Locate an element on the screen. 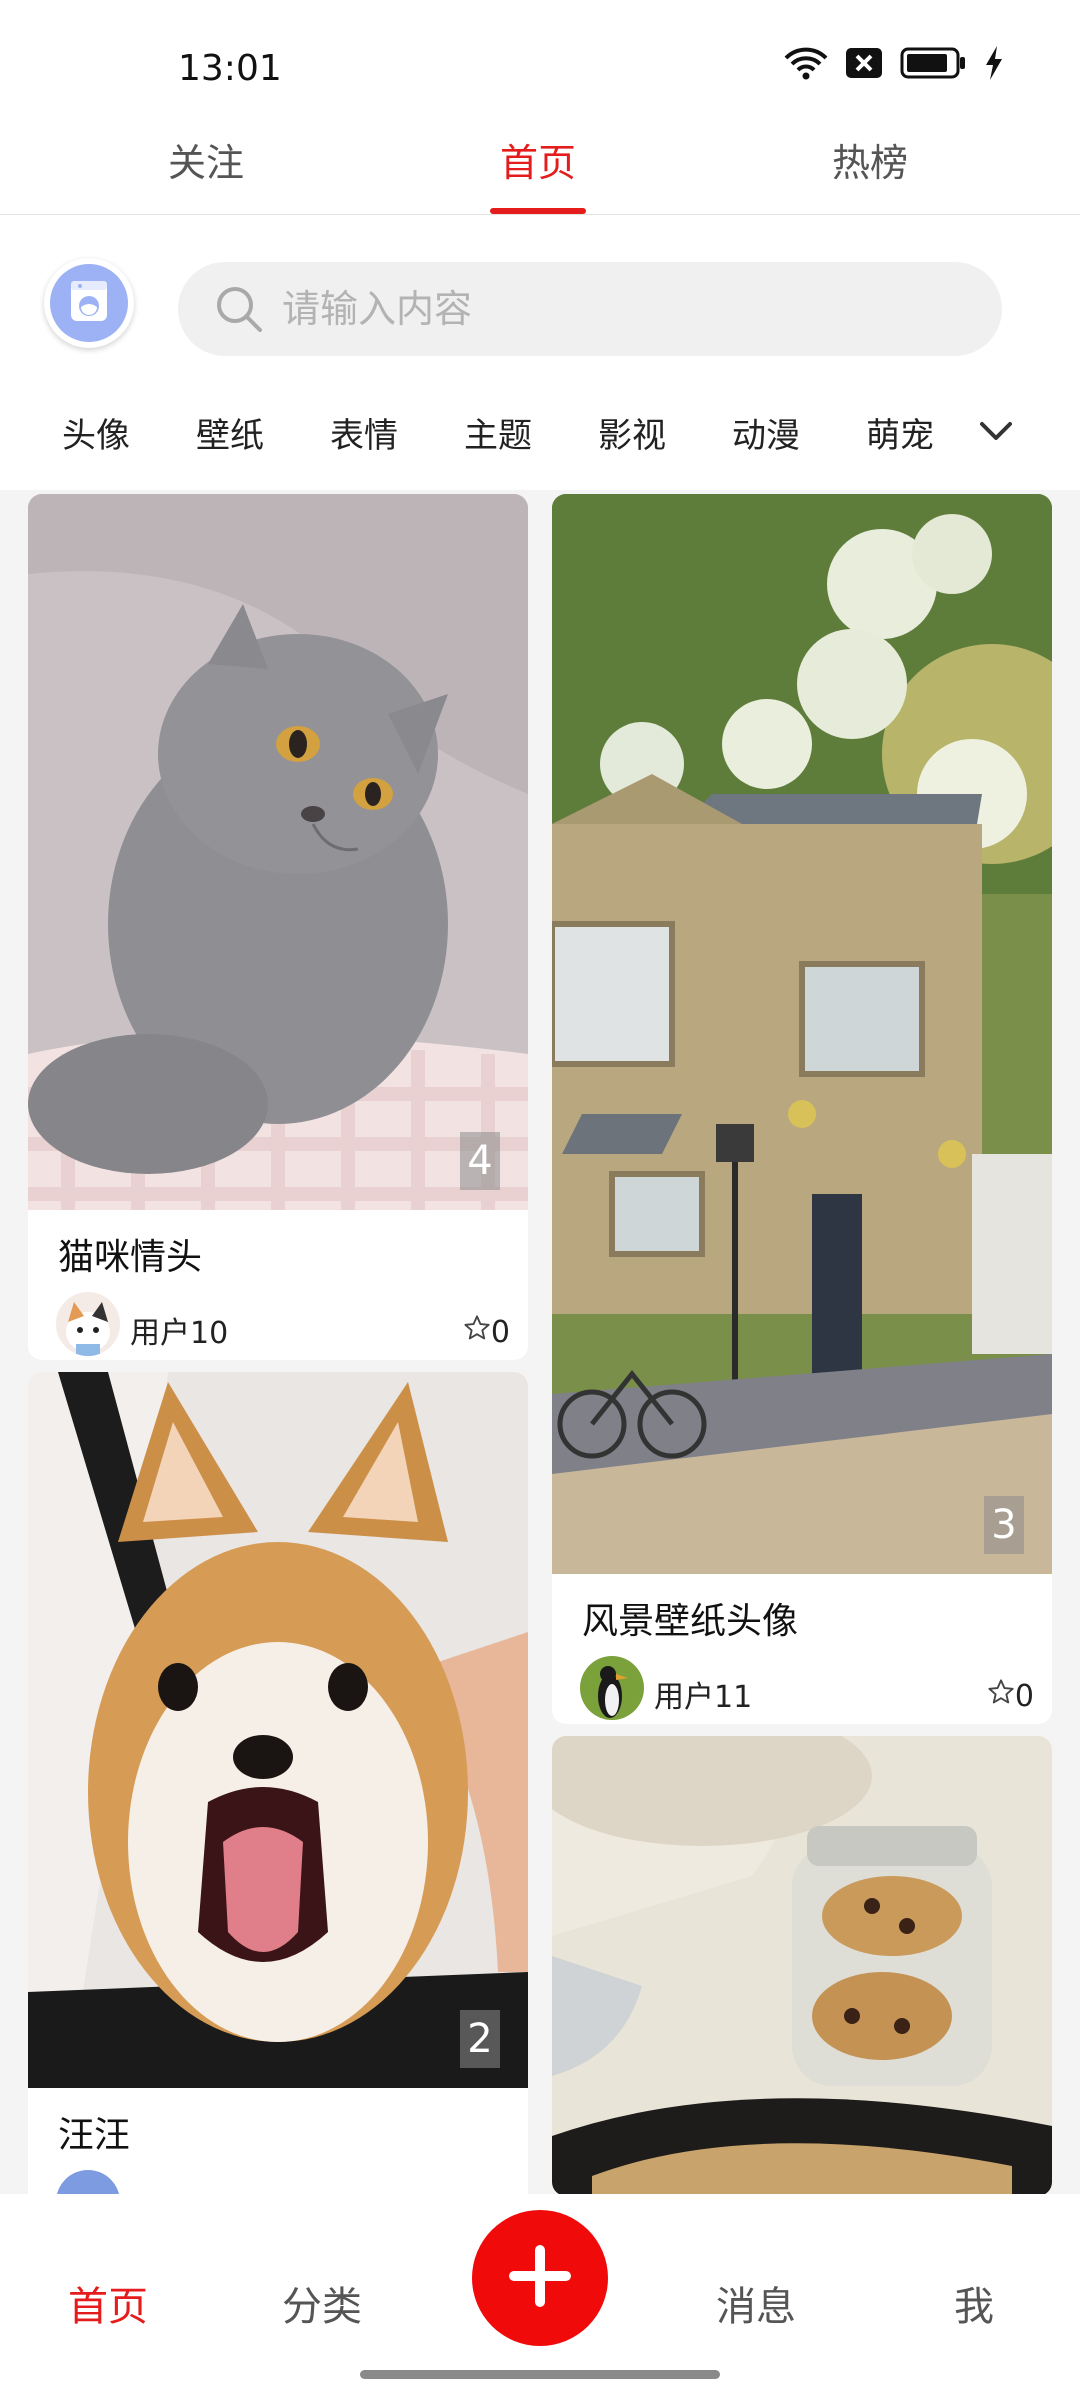 This screenshot has width=1080, height=2400. username: 用户11 is located at coordinates (703, 1694).